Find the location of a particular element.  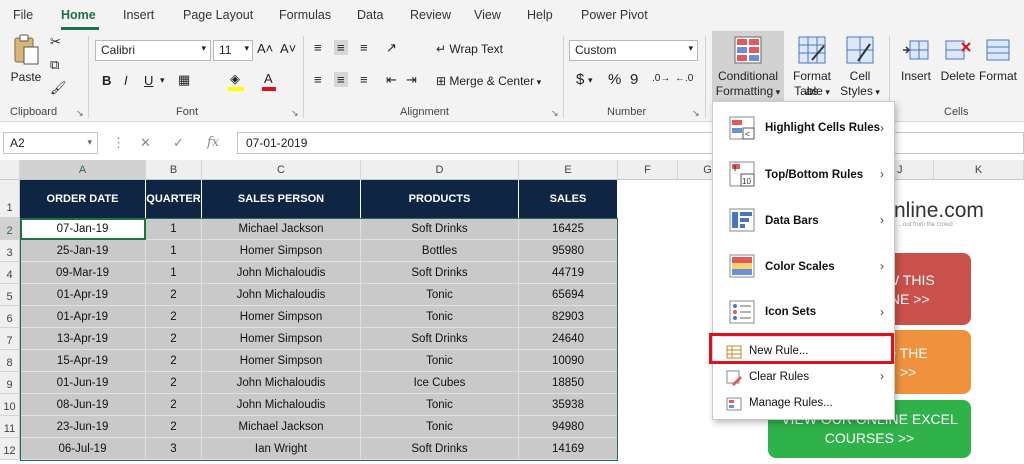

tab-help: Help is located at coordinates (540, 15).